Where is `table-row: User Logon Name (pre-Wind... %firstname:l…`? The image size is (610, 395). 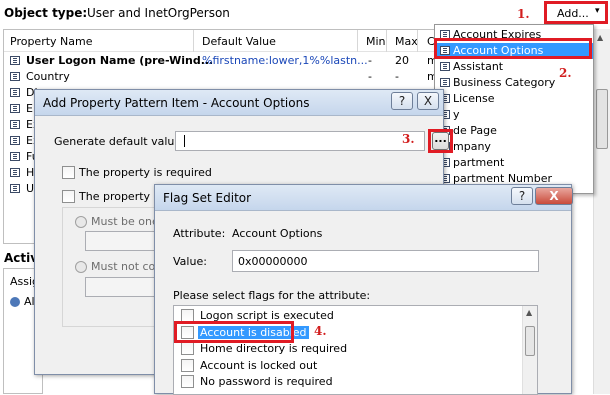 table-row: User Logon Name (pre-Wind... %firstname:l… is located at coordinates (222, 61).